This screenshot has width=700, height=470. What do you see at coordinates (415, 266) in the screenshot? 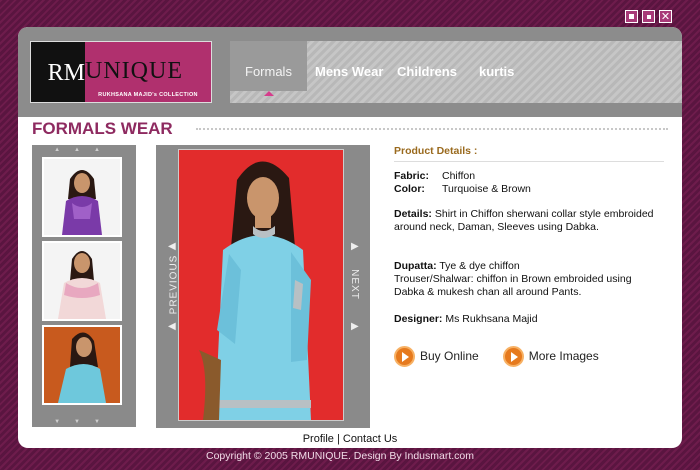
I see `dupatta-label: Dupatta:` at bounding box center [415, 266].